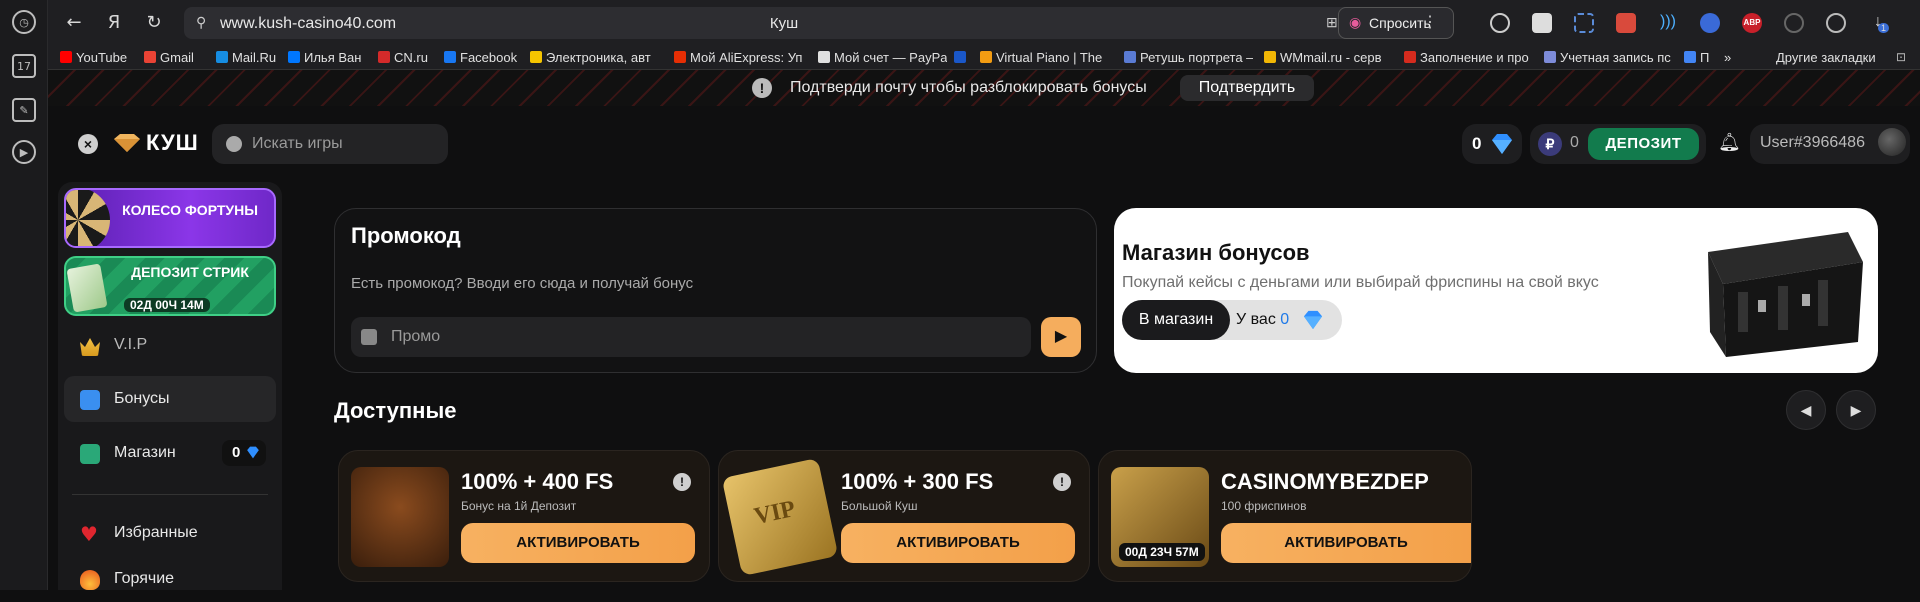 The height and width of the screenshot is (602, 1920). Describe the element at coordinates (1542, 23) in the screenshot. I see `qr-icon` at that location.